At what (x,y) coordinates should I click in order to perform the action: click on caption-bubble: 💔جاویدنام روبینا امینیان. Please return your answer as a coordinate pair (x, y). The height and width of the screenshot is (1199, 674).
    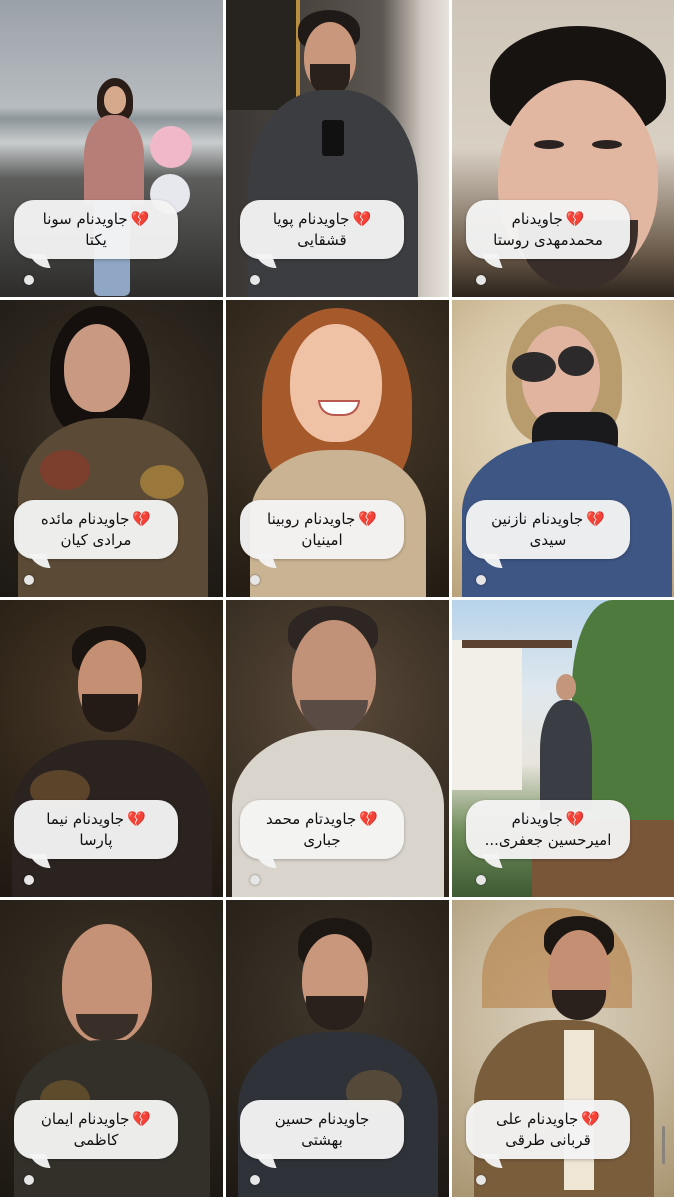
    Looking at the image, I should click on (322, 529).